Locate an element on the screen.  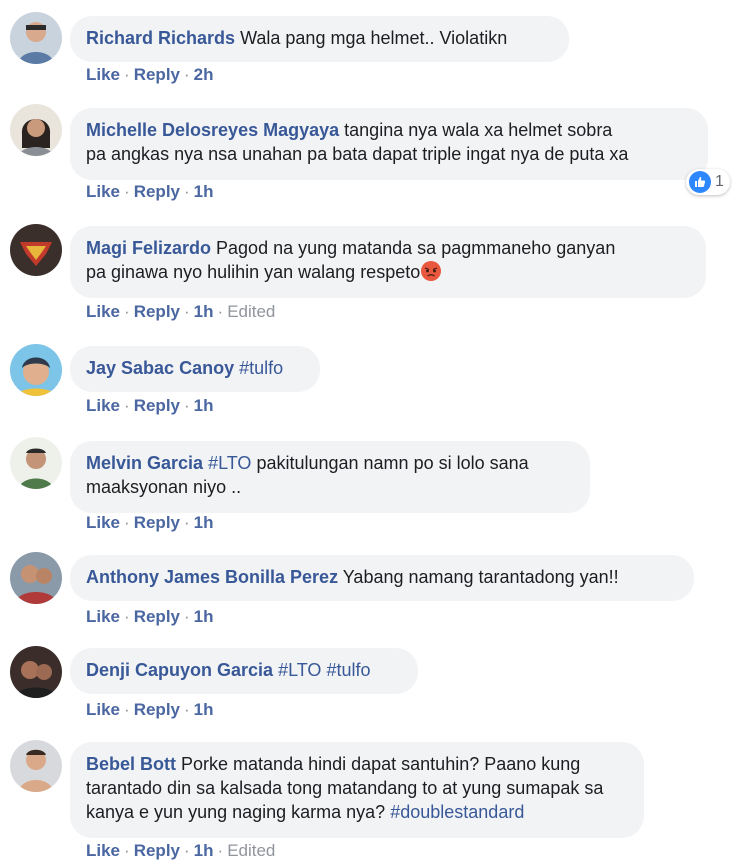
comment-bubble: Jay Sabac Canoy #tulfo is located at coordinates (195, 369).